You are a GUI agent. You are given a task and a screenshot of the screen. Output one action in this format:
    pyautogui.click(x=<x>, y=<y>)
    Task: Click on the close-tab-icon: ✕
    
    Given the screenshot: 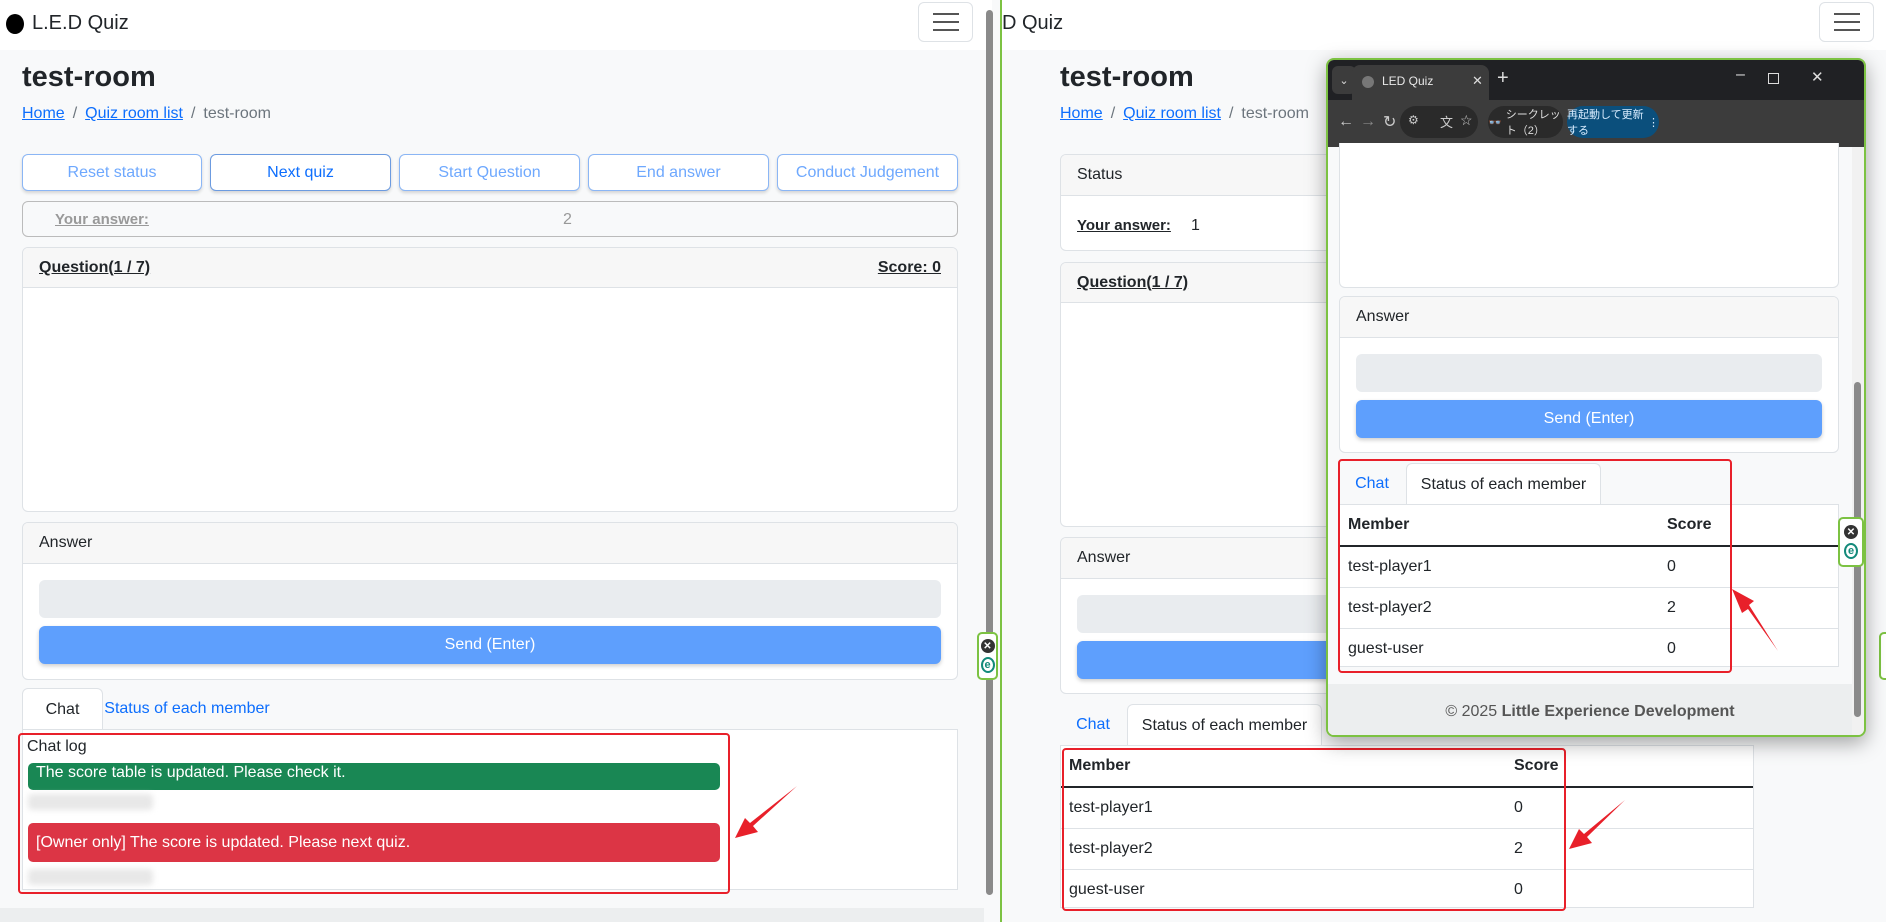 What is the action you would take?
    pyautogui.click(x=1477, y=81)
    